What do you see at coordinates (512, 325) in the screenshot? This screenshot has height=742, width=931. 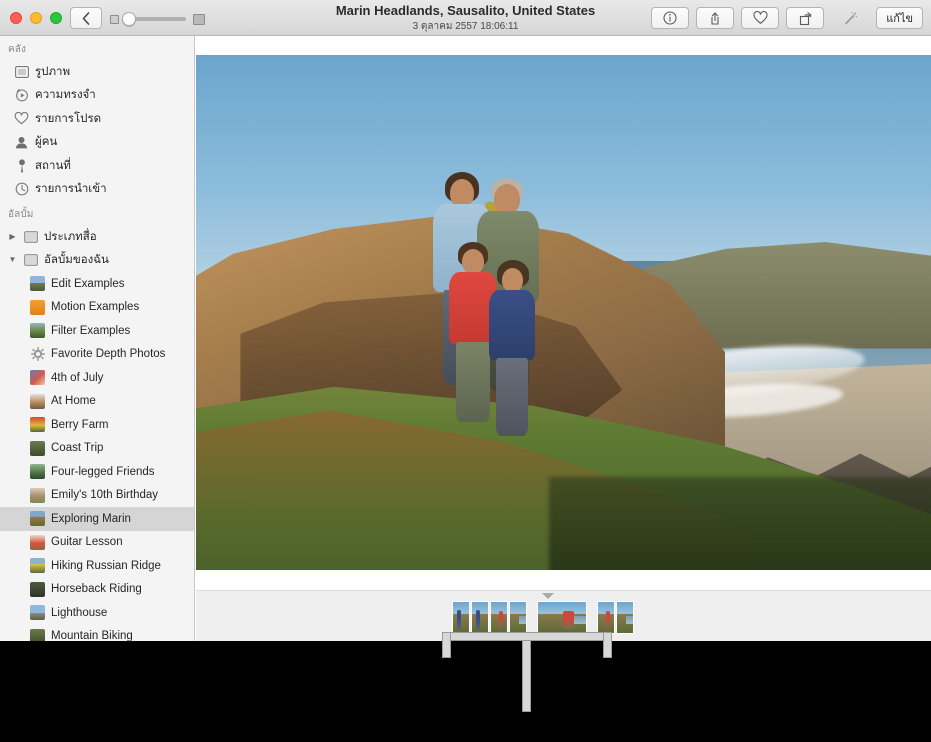 I see `photo-torso` at bounding box center [512, 325].